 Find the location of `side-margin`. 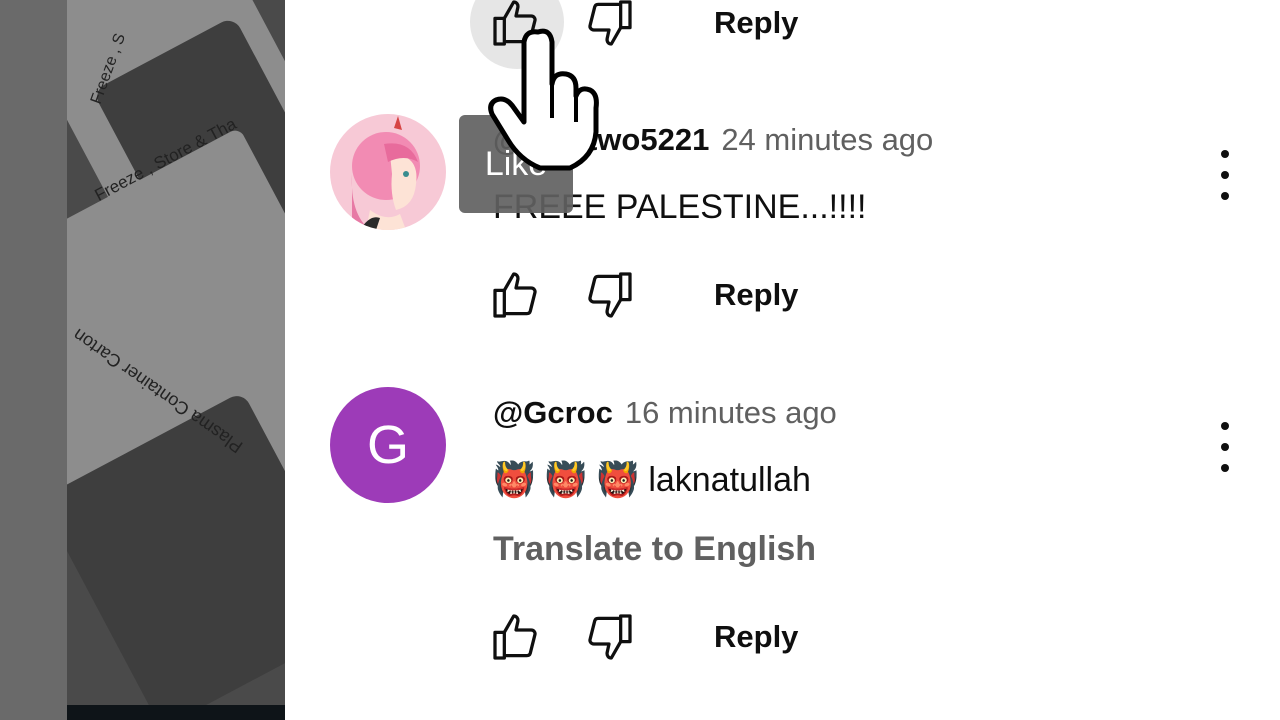

side-margin is located at coordinates (33, 360).